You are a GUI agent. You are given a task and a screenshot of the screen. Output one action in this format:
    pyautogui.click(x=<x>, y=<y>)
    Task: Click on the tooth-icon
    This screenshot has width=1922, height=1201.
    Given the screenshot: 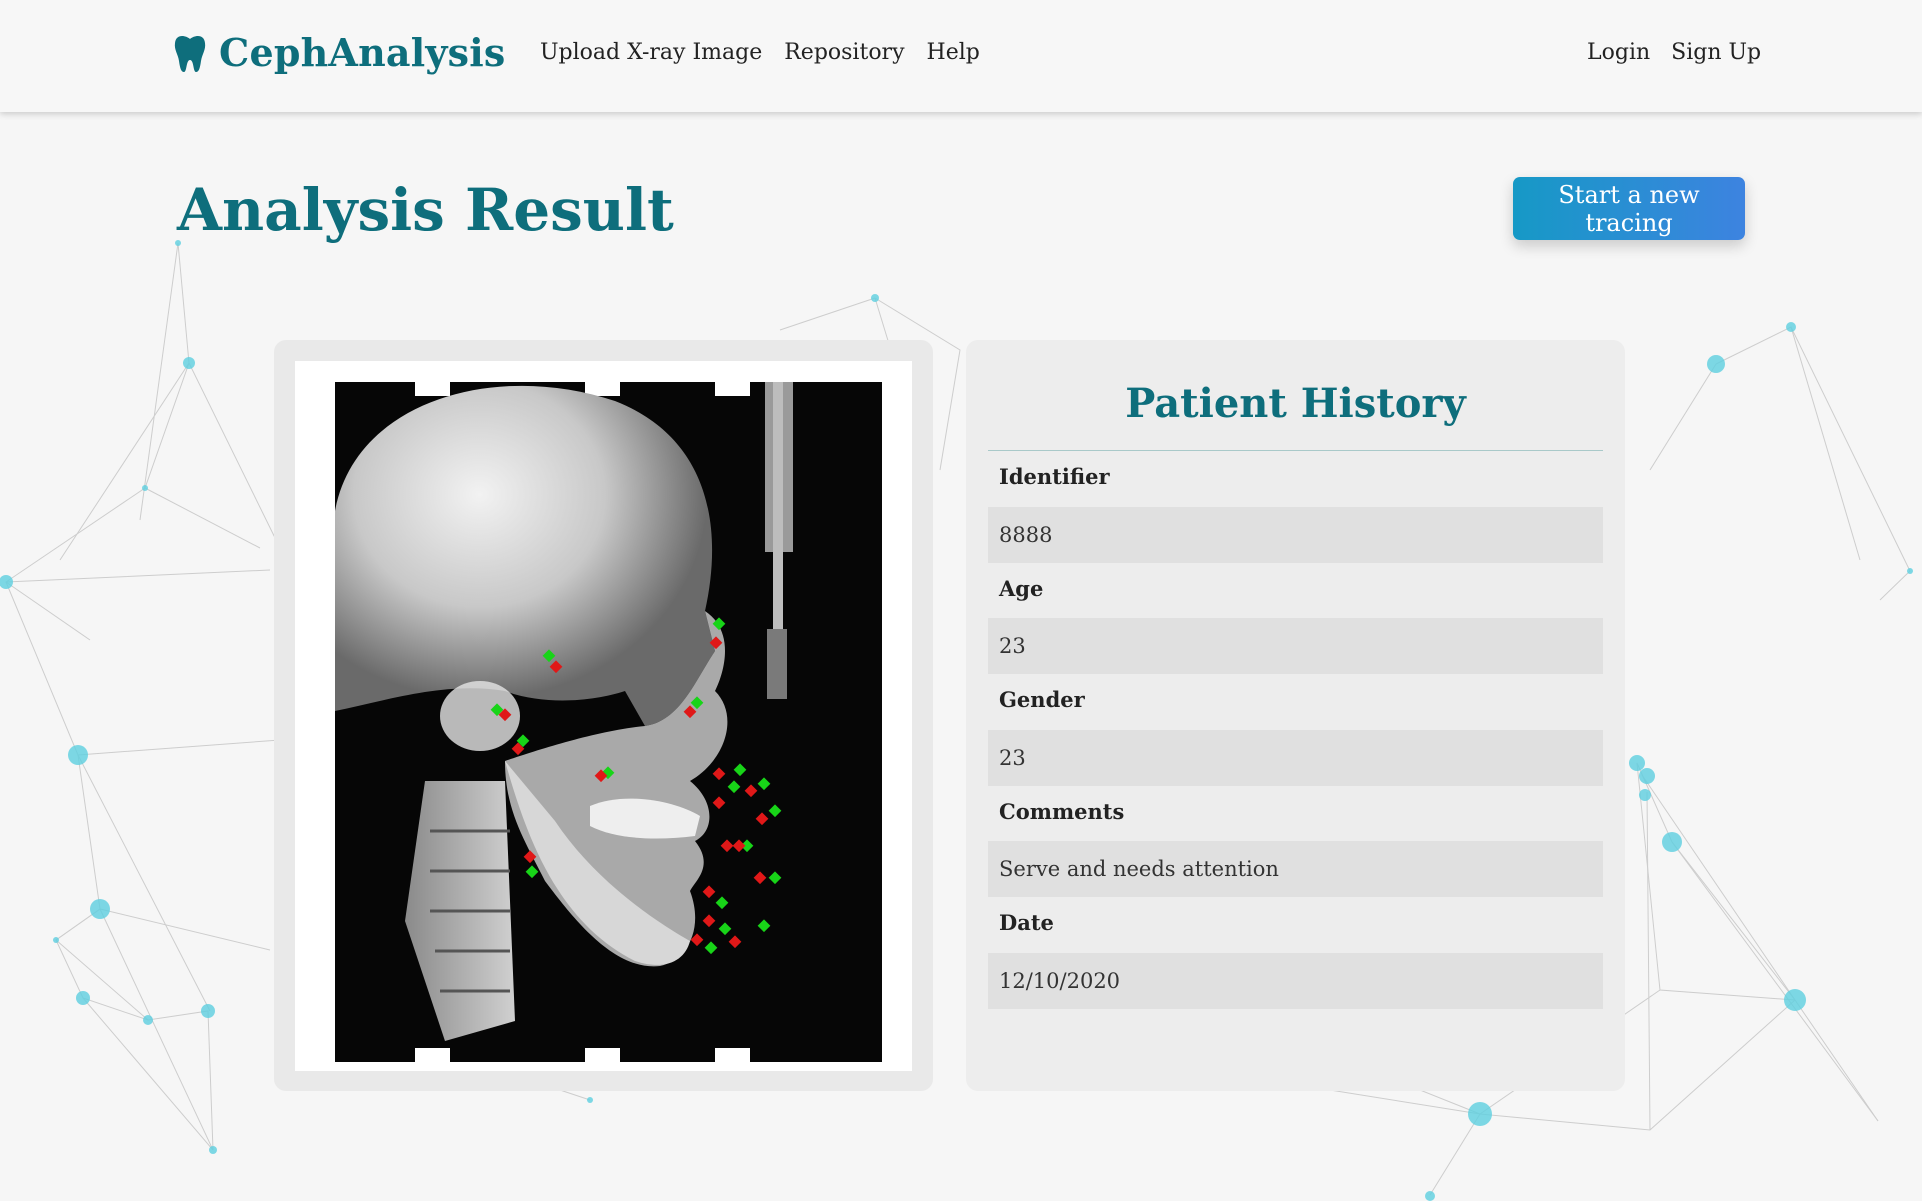 What is the action you would take?
    pyautogui.click(x=190, y=53)
    